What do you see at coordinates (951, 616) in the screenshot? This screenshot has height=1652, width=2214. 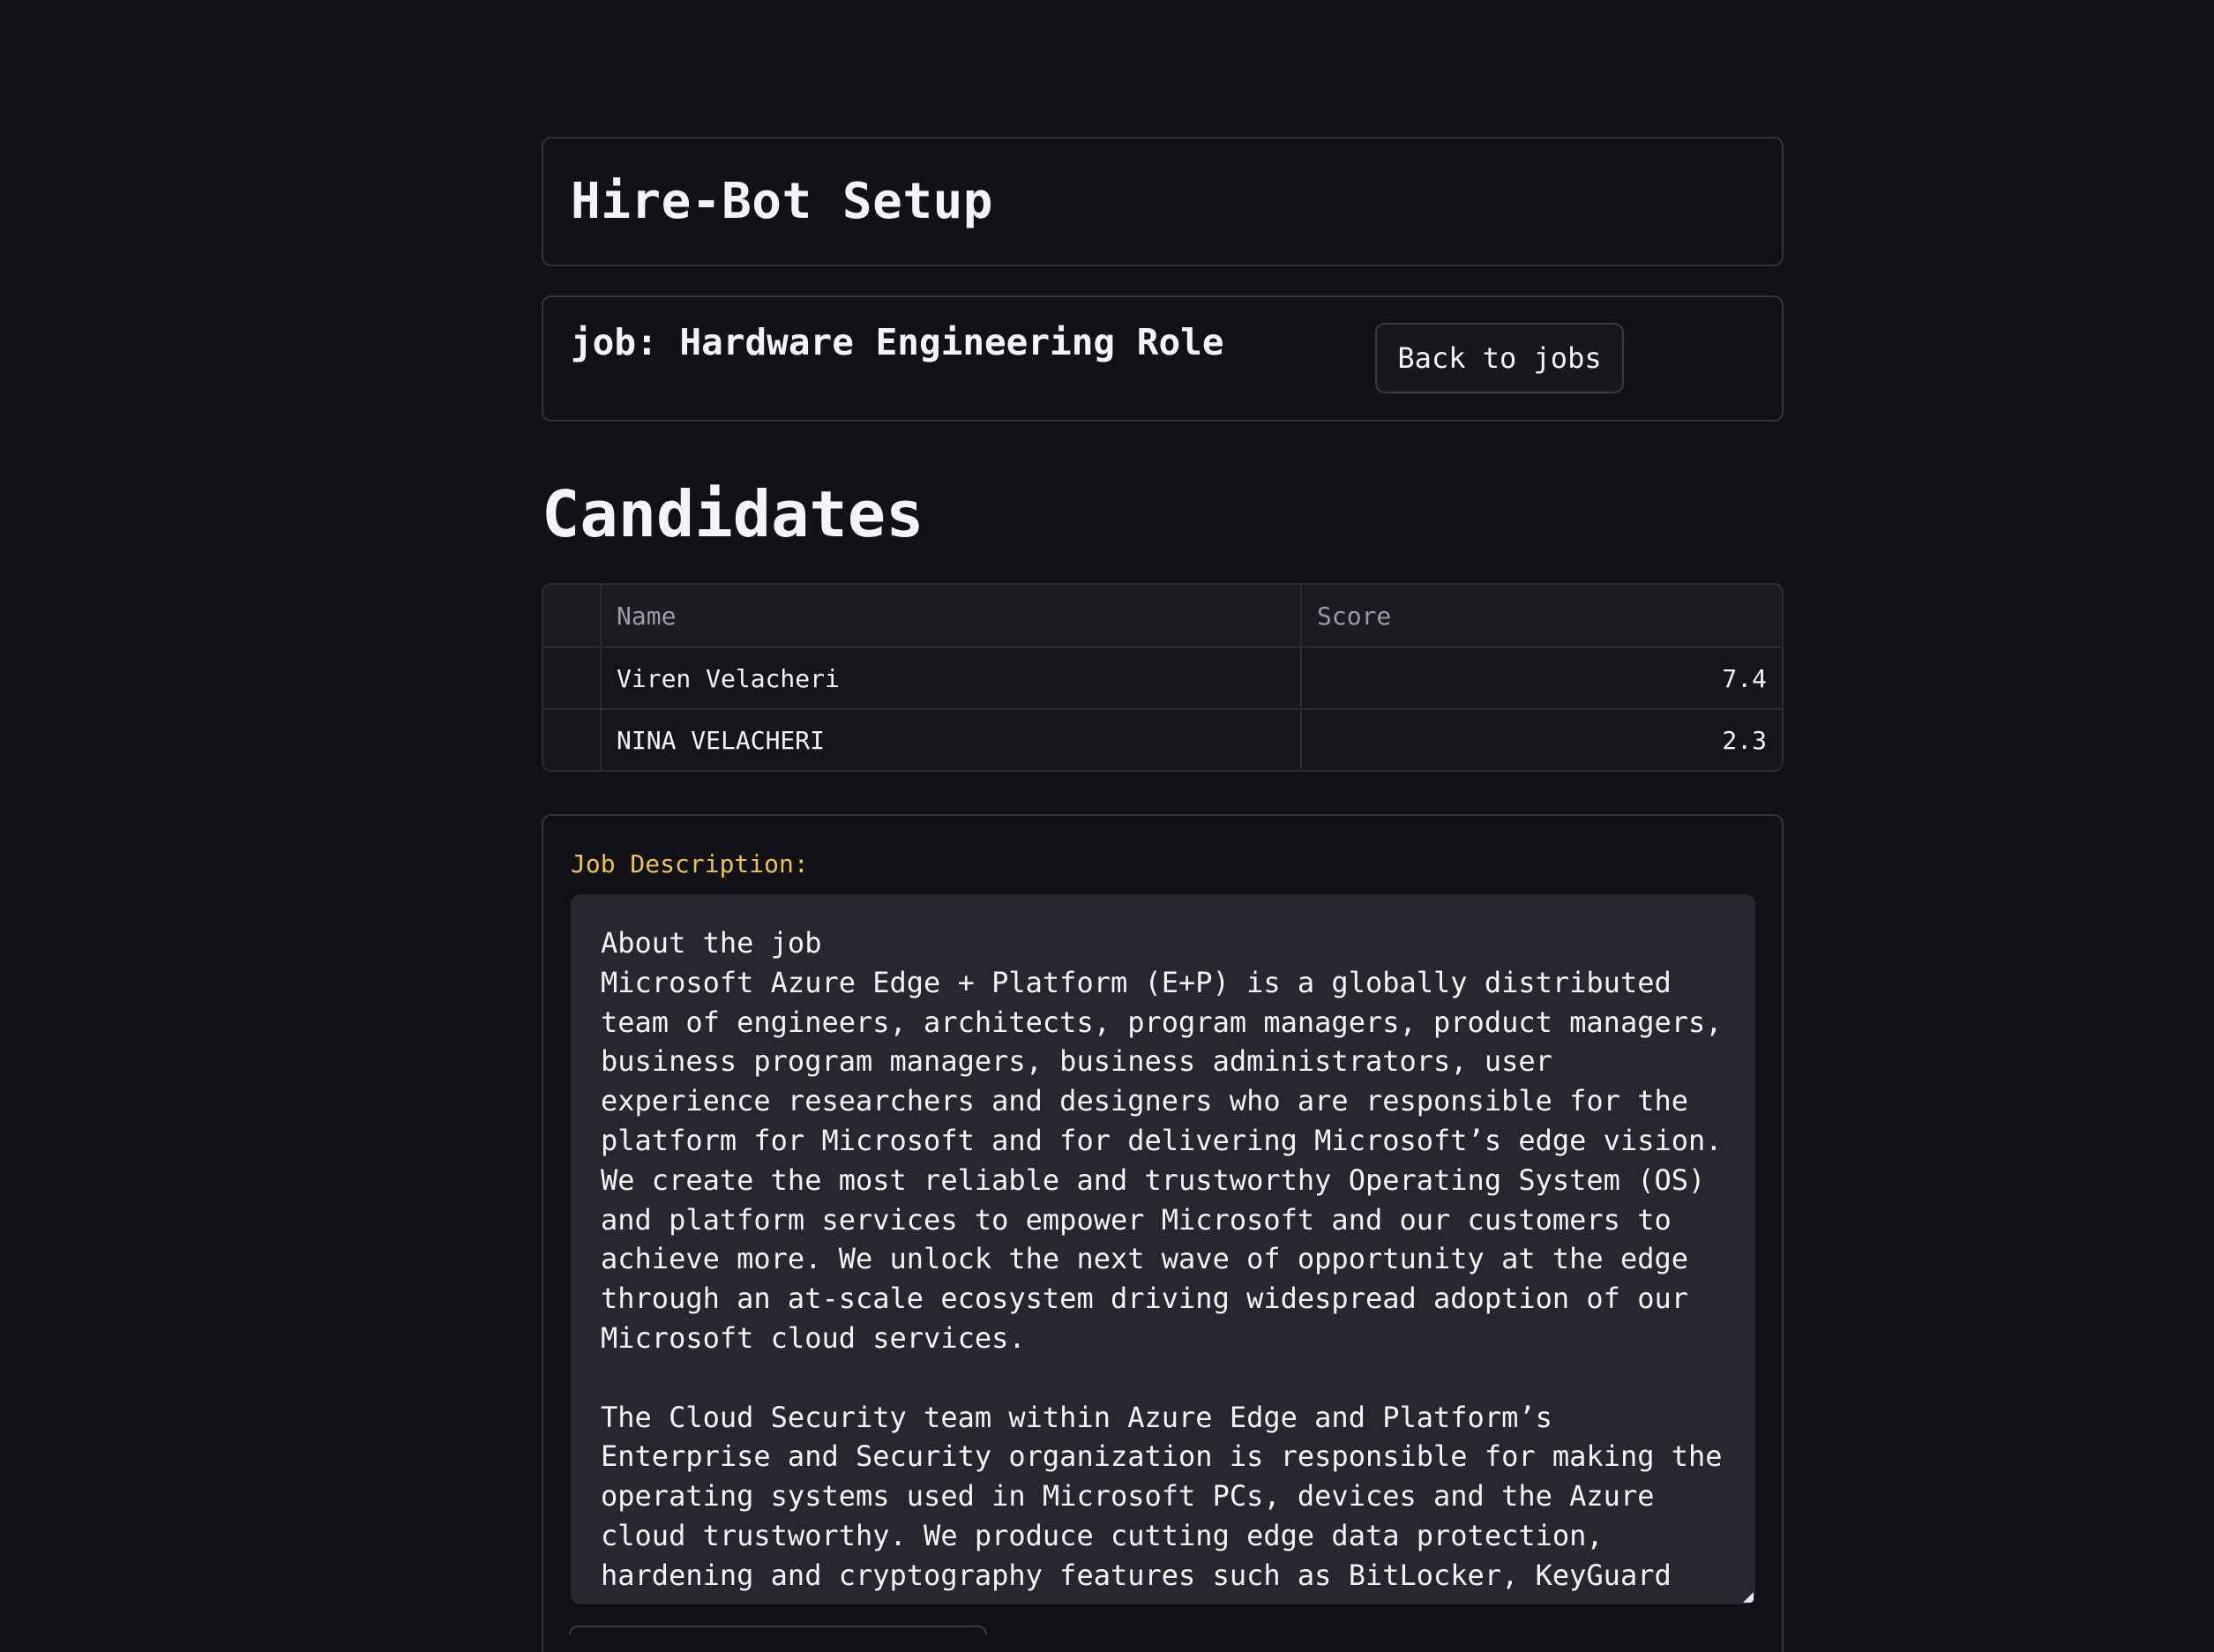 I see `name-column-header: Name` at bounding box center [951, 616].